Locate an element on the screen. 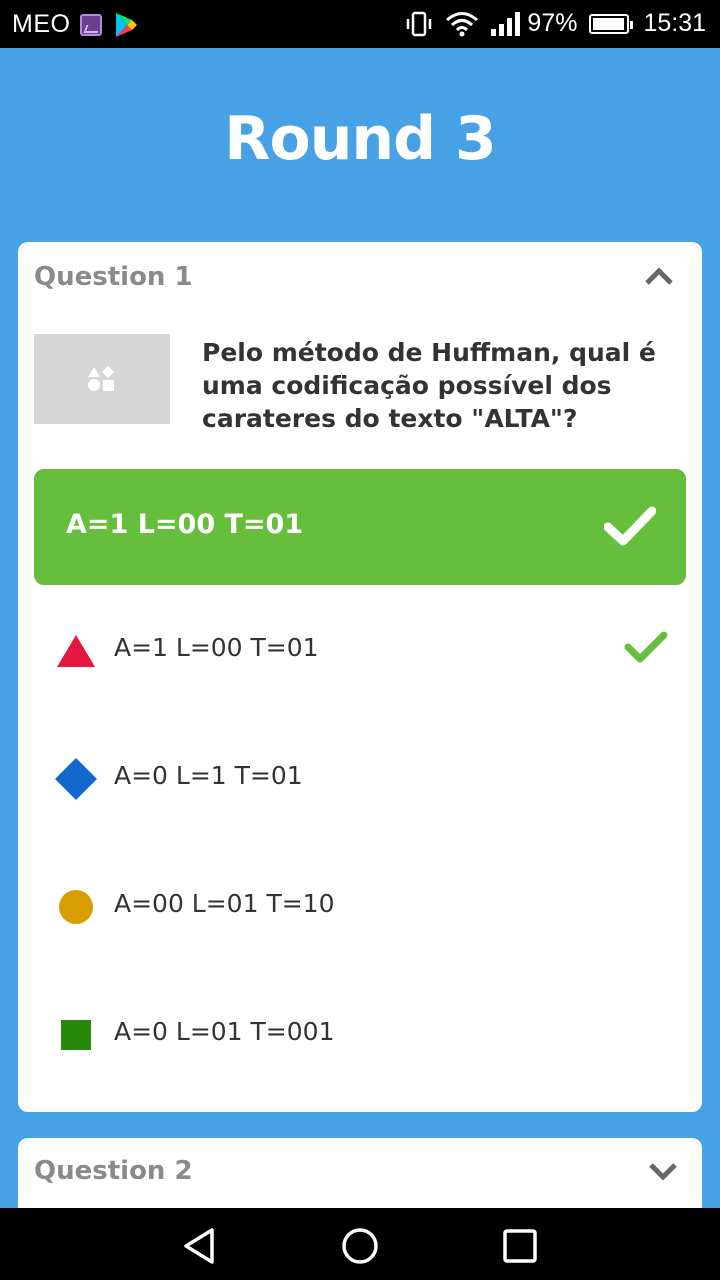  answer-option-text: A=0 L=01 T=001 is located at coordinates (224, 1031).